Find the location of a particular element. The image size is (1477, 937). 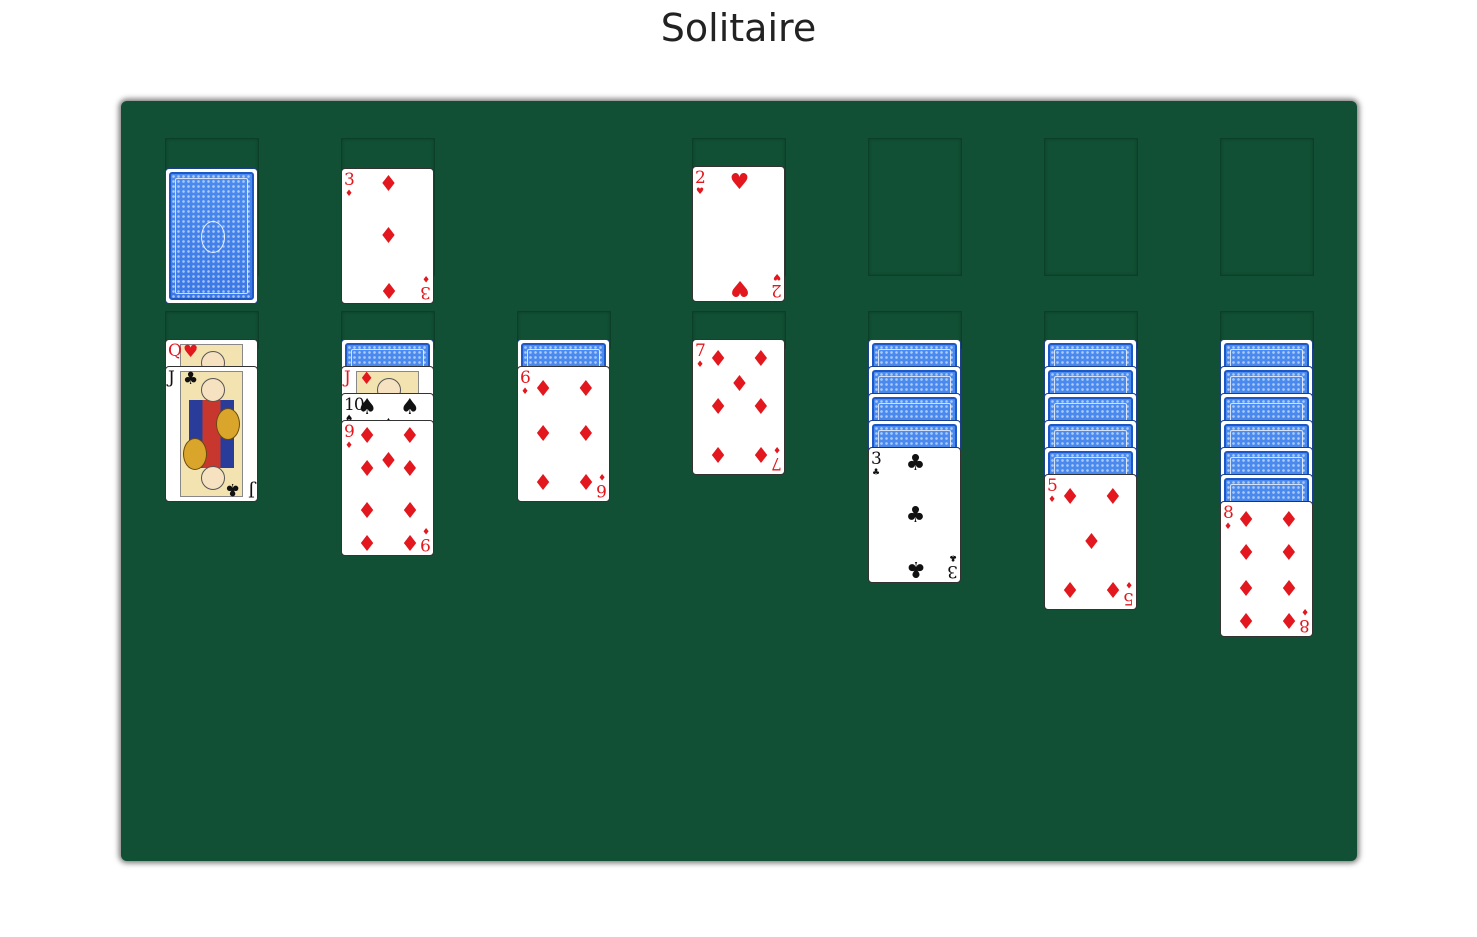

tableau-card: ♦ ♦ ♦ ♦ ♦ ♦ ♦ ♦ 8 ♦ 8 ♦ is located at coordinates (1266, 569).